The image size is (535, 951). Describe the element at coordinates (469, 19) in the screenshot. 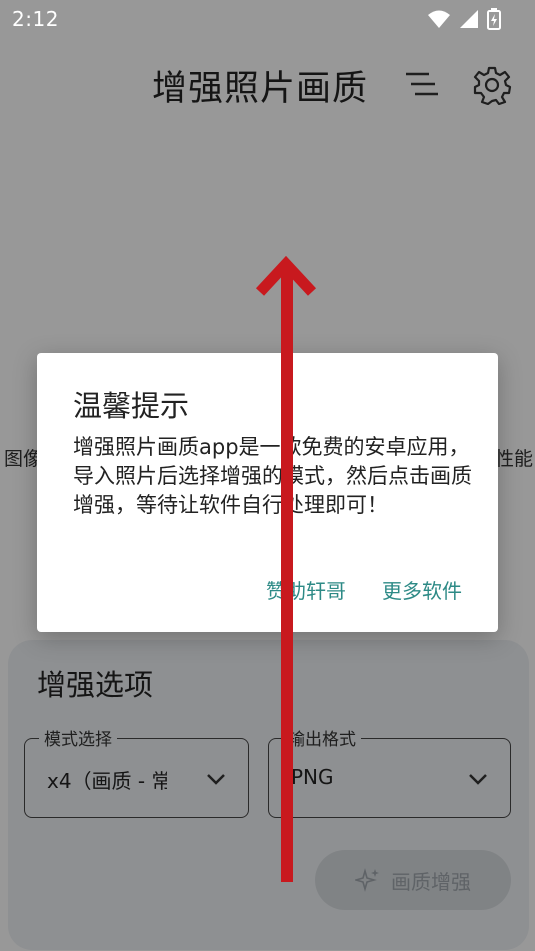

I see `signal-icon` at that location.